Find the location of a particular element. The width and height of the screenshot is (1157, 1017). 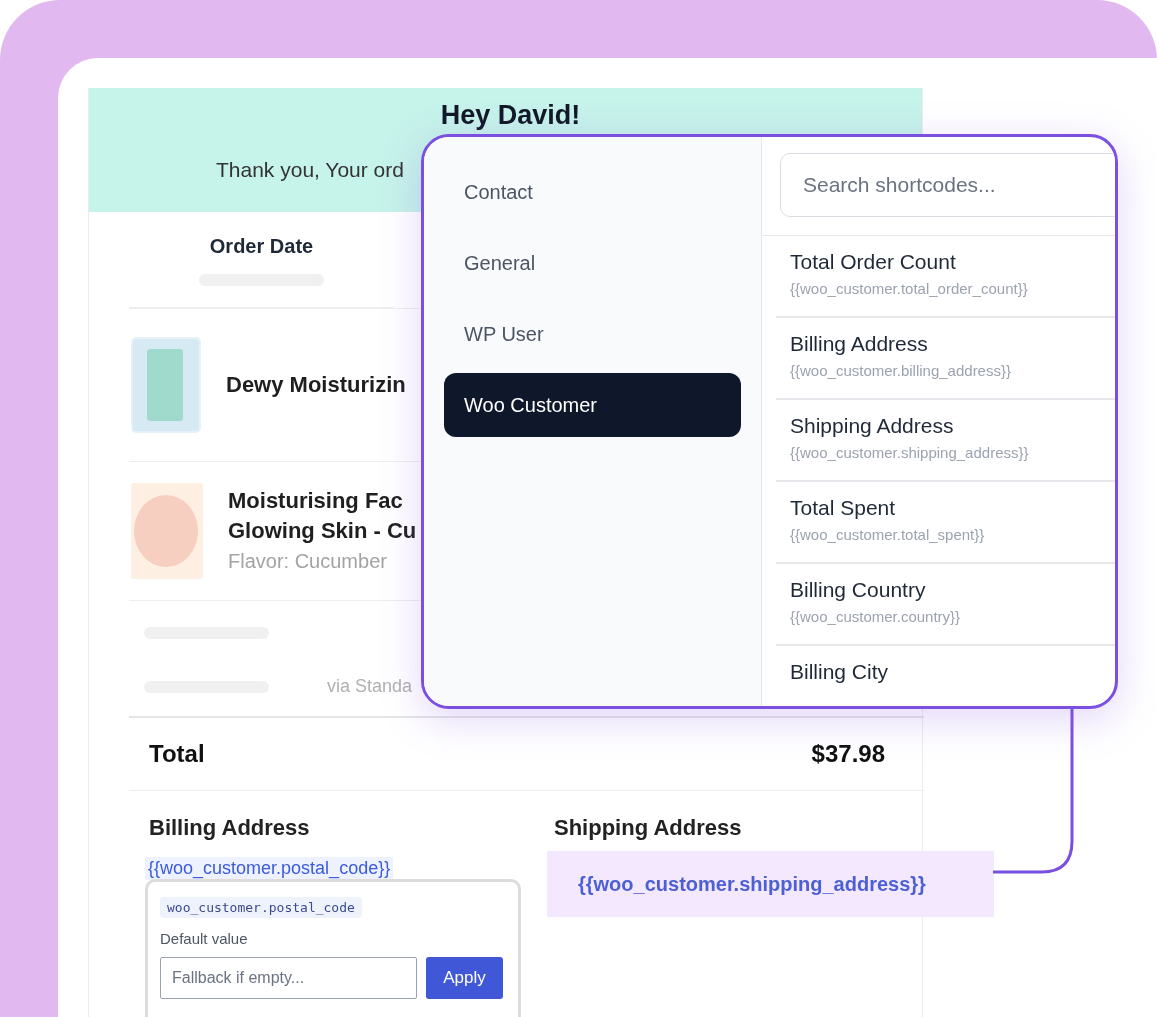

shortcode-code: {{woo_customer.country}} is located at coordinates (876, 616).